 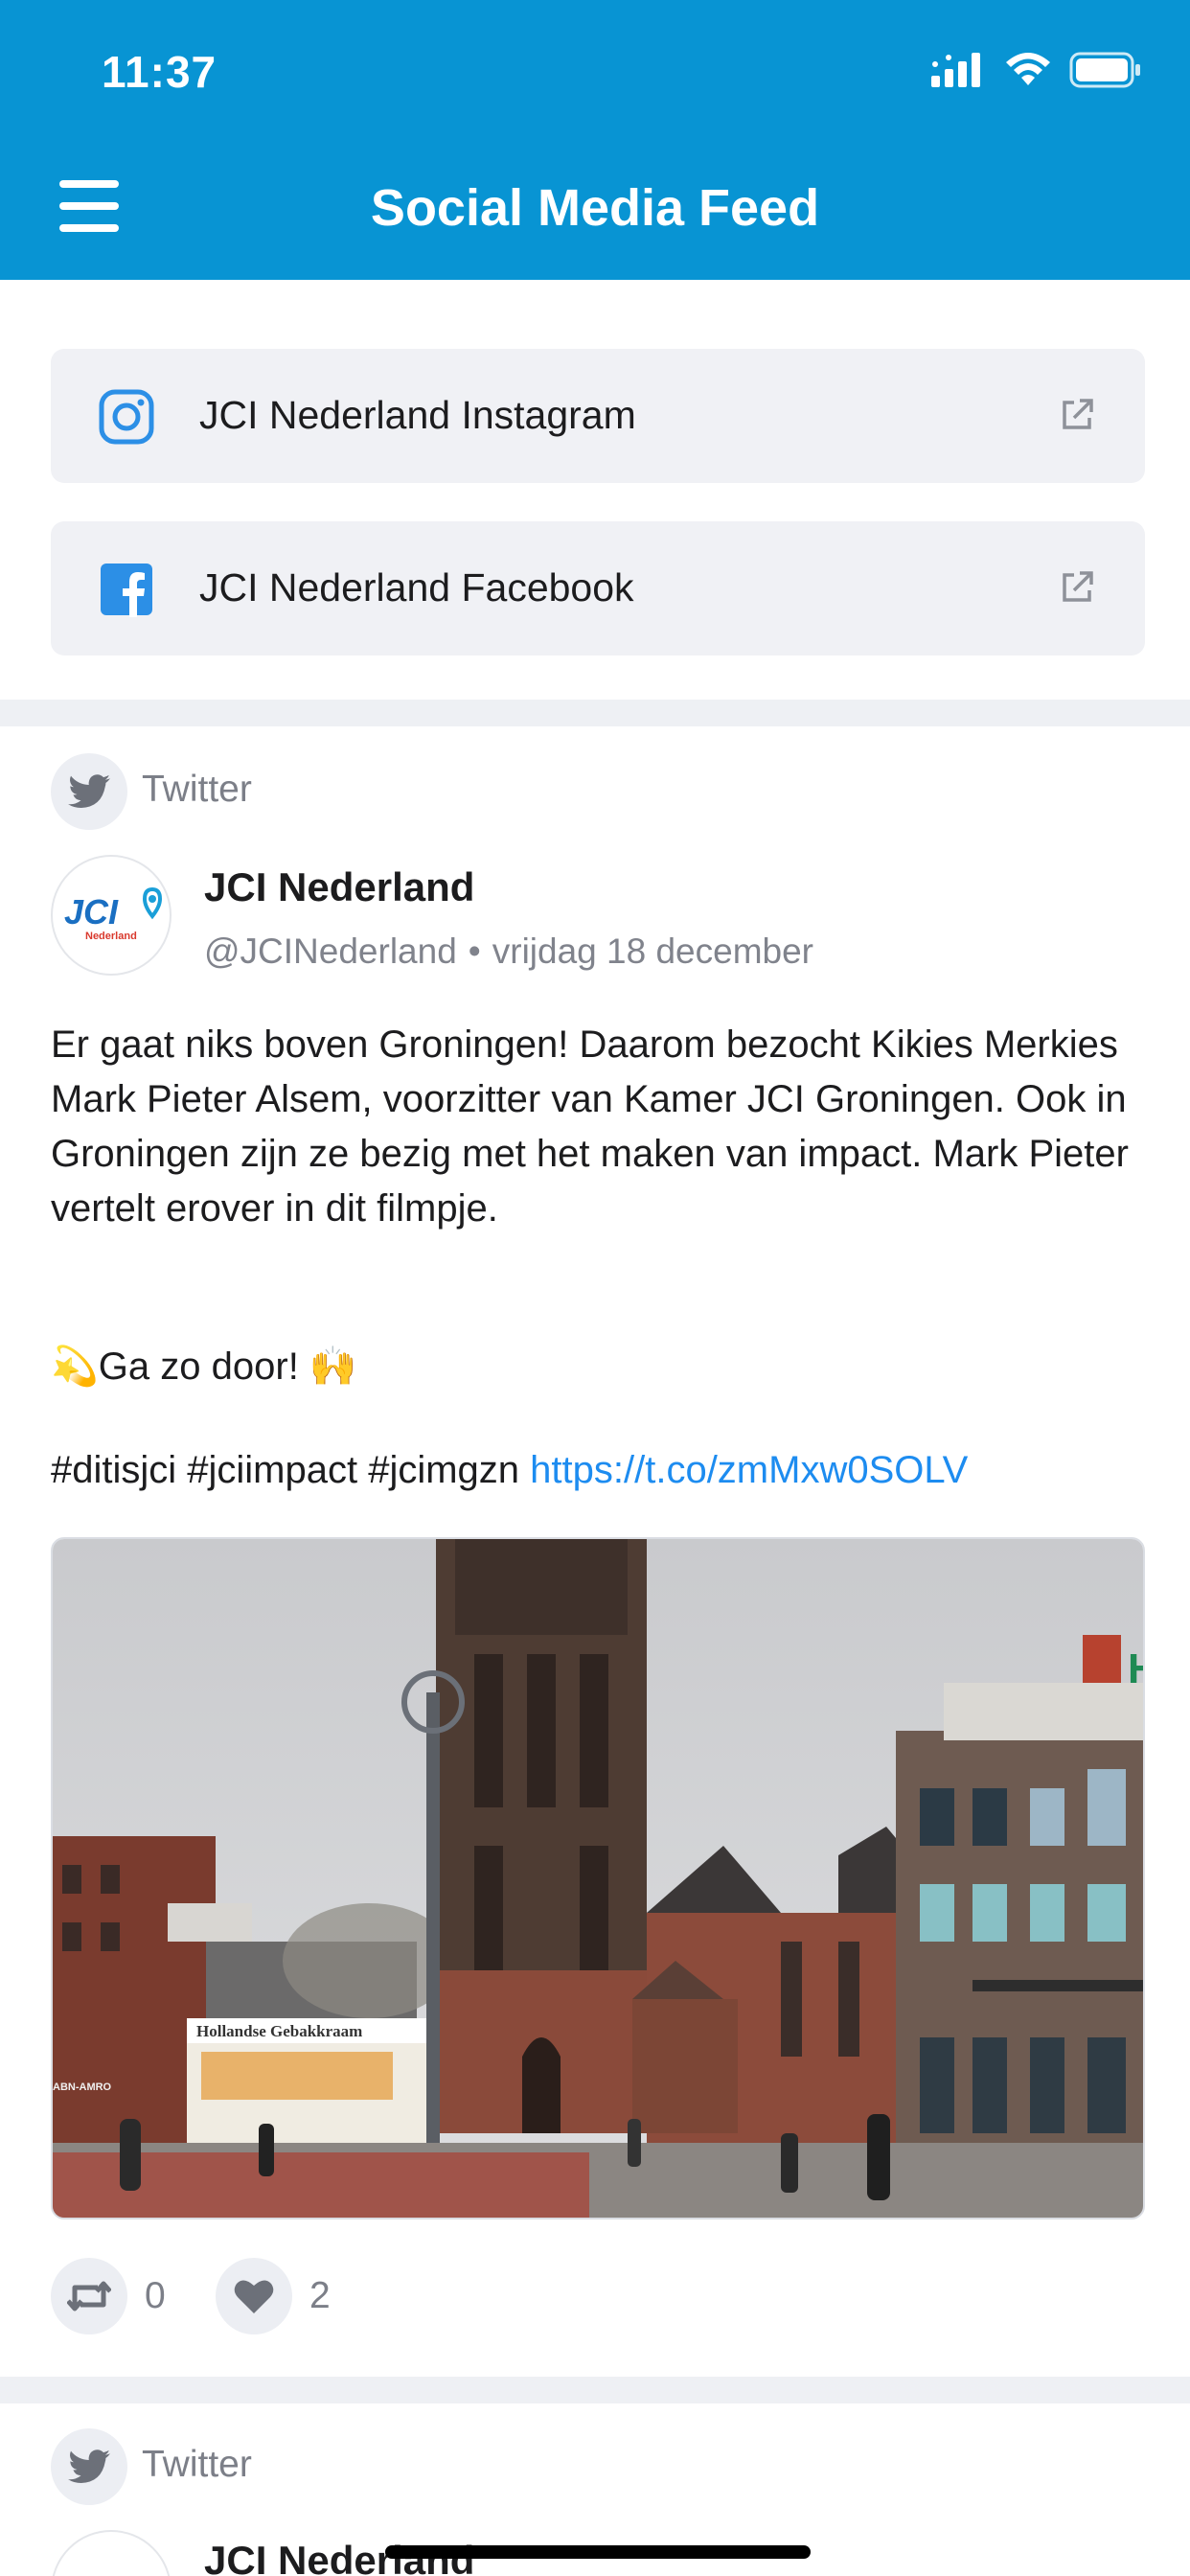 I want to click on status-time: 11:37, so click(x=159, y=72).